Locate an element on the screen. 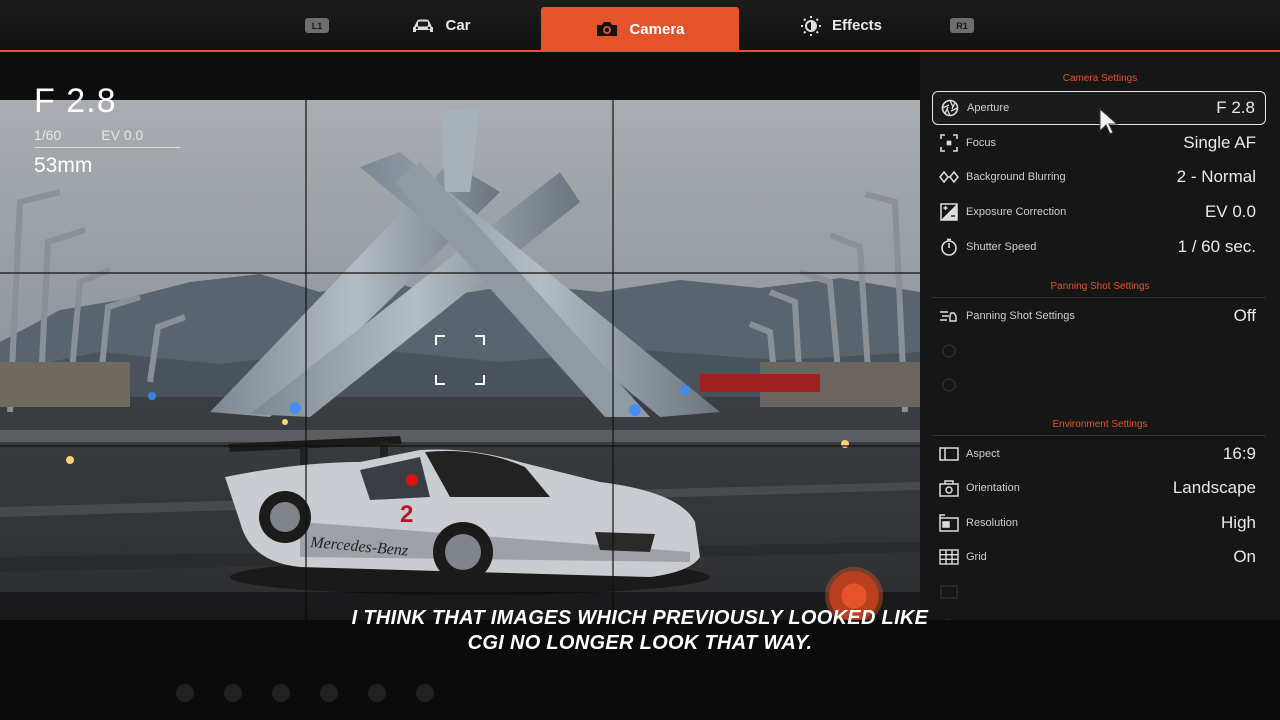 The height and width of the screenshot is (720, 1280). exposure-hud: F 2.8 1/60 EV 0.0 53mm is located at coordinates (107, 130).